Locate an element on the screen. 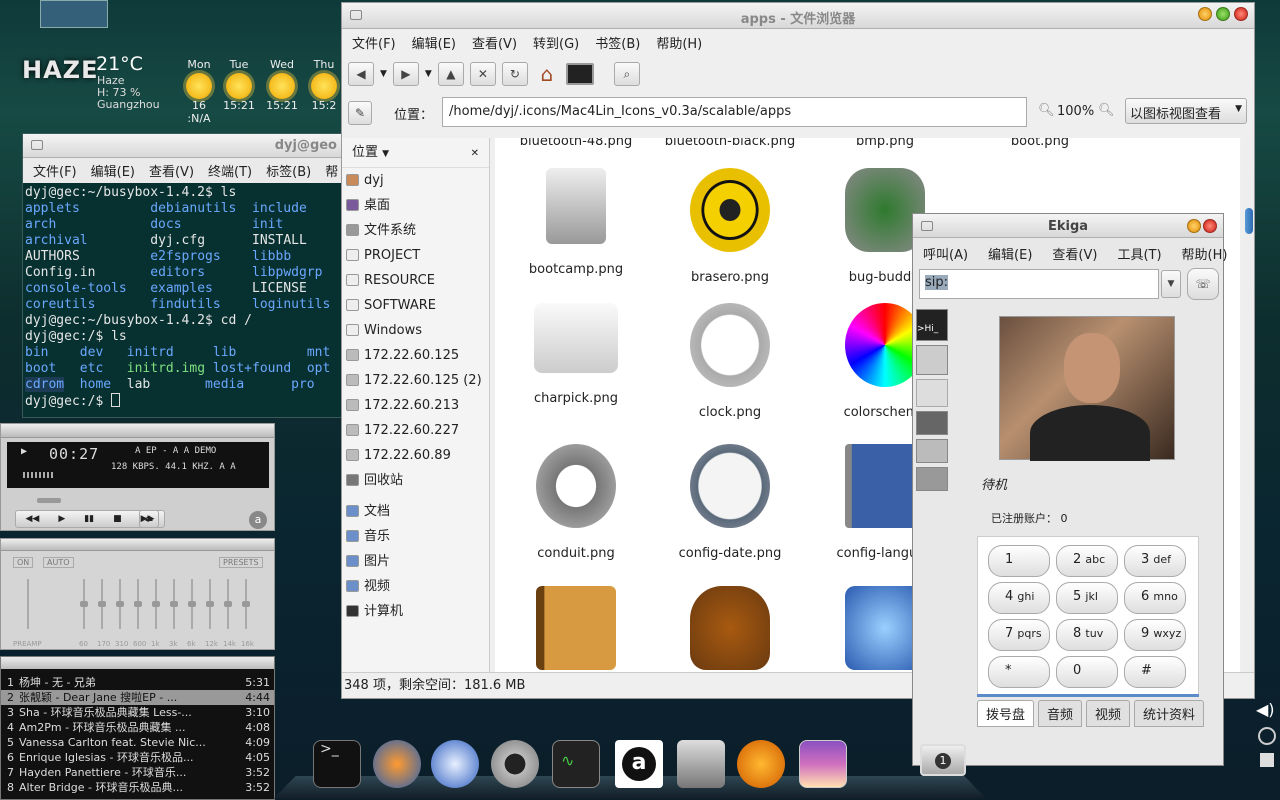  zoom-in-icon: 🔍︎ is located at coordinates (1106, 110).